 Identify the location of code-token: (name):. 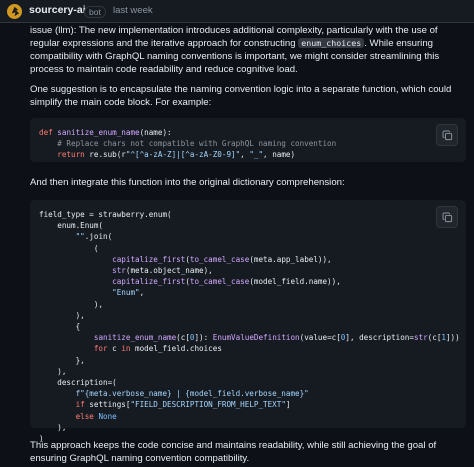
(155, 132).